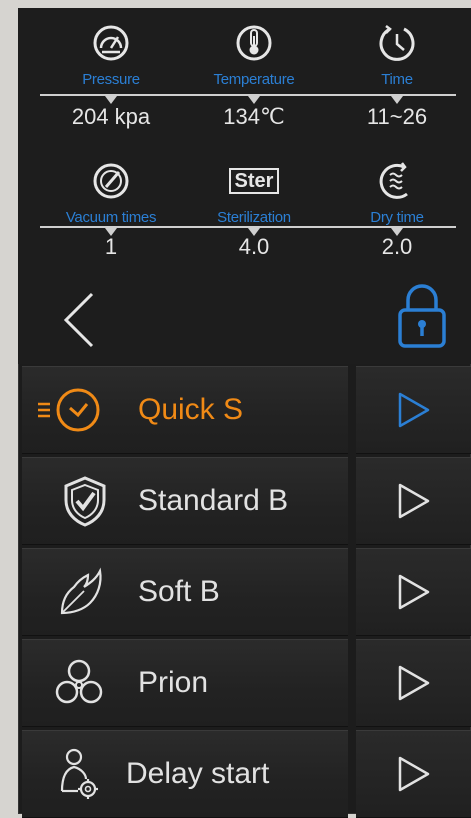  Describe the element at coordinates (254, 116) in the screenshot. I see `temperature-value: 134℃` at that location.